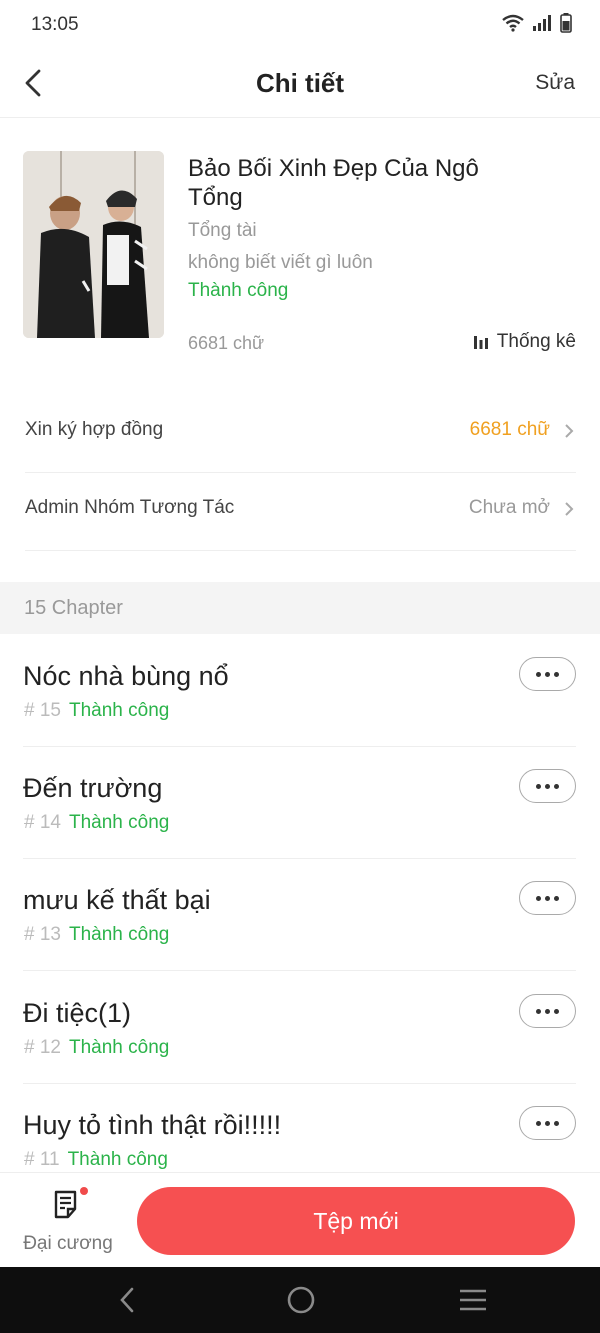 Image resolution: width=600 pixels, height=1333 pixels. Describe the element at coordinates (130, 507) in the screenshot. I see `admin-group-label: Admin Nhóm Tương Tác` at that location.